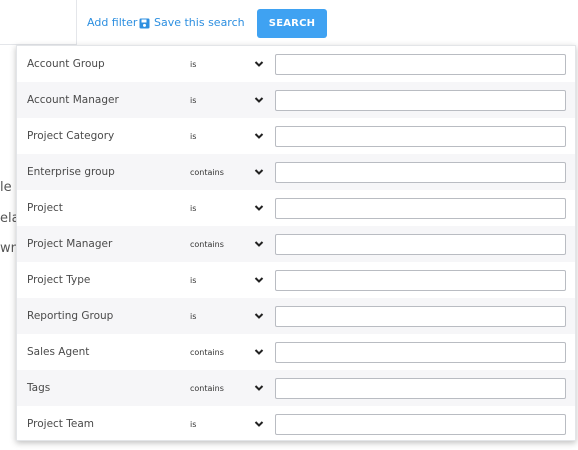 The image size is (578, 450). I want to click on filter-label: Account Manager, so click(73, 100).